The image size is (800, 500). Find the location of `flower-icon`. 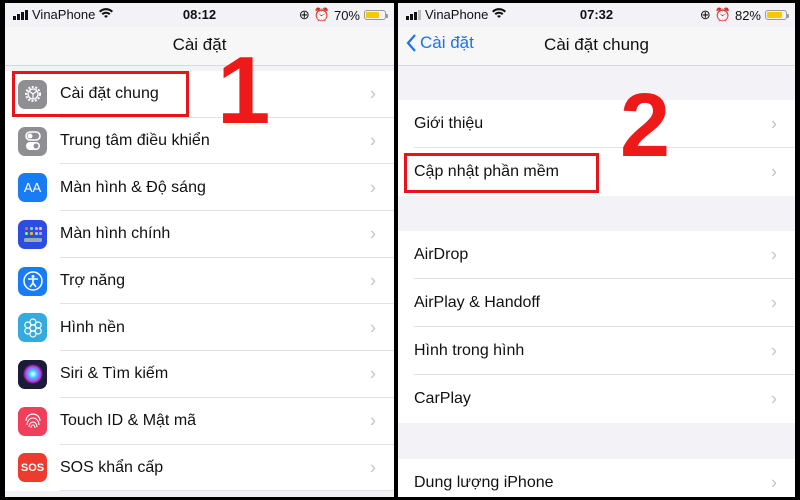

flower-icon is located at coordinates (32, 328).